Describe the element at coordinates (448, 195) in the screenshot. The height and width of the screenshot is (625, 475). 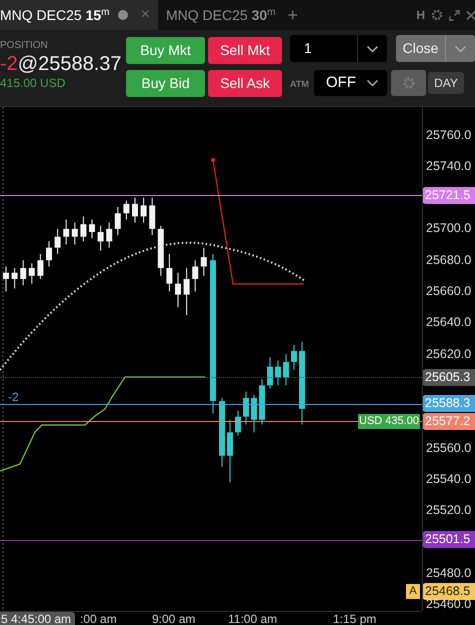
I see `price-tag: 25721.5` at that location.